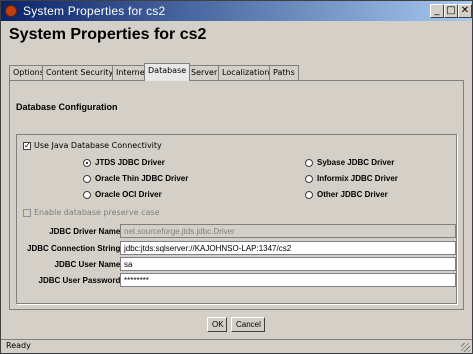  What do you see at coordinates (11, 11) in the screenshot?
I see `java-app-icon` at bounding box center [11, 11].